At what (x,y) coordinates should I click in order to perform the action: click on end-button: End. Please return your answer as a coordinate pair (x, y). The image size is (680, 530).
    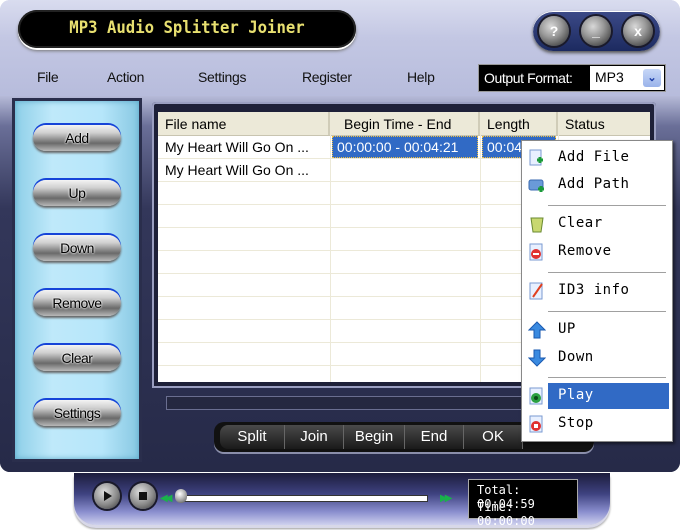
    Looking at the image, I should click on (434, 437).